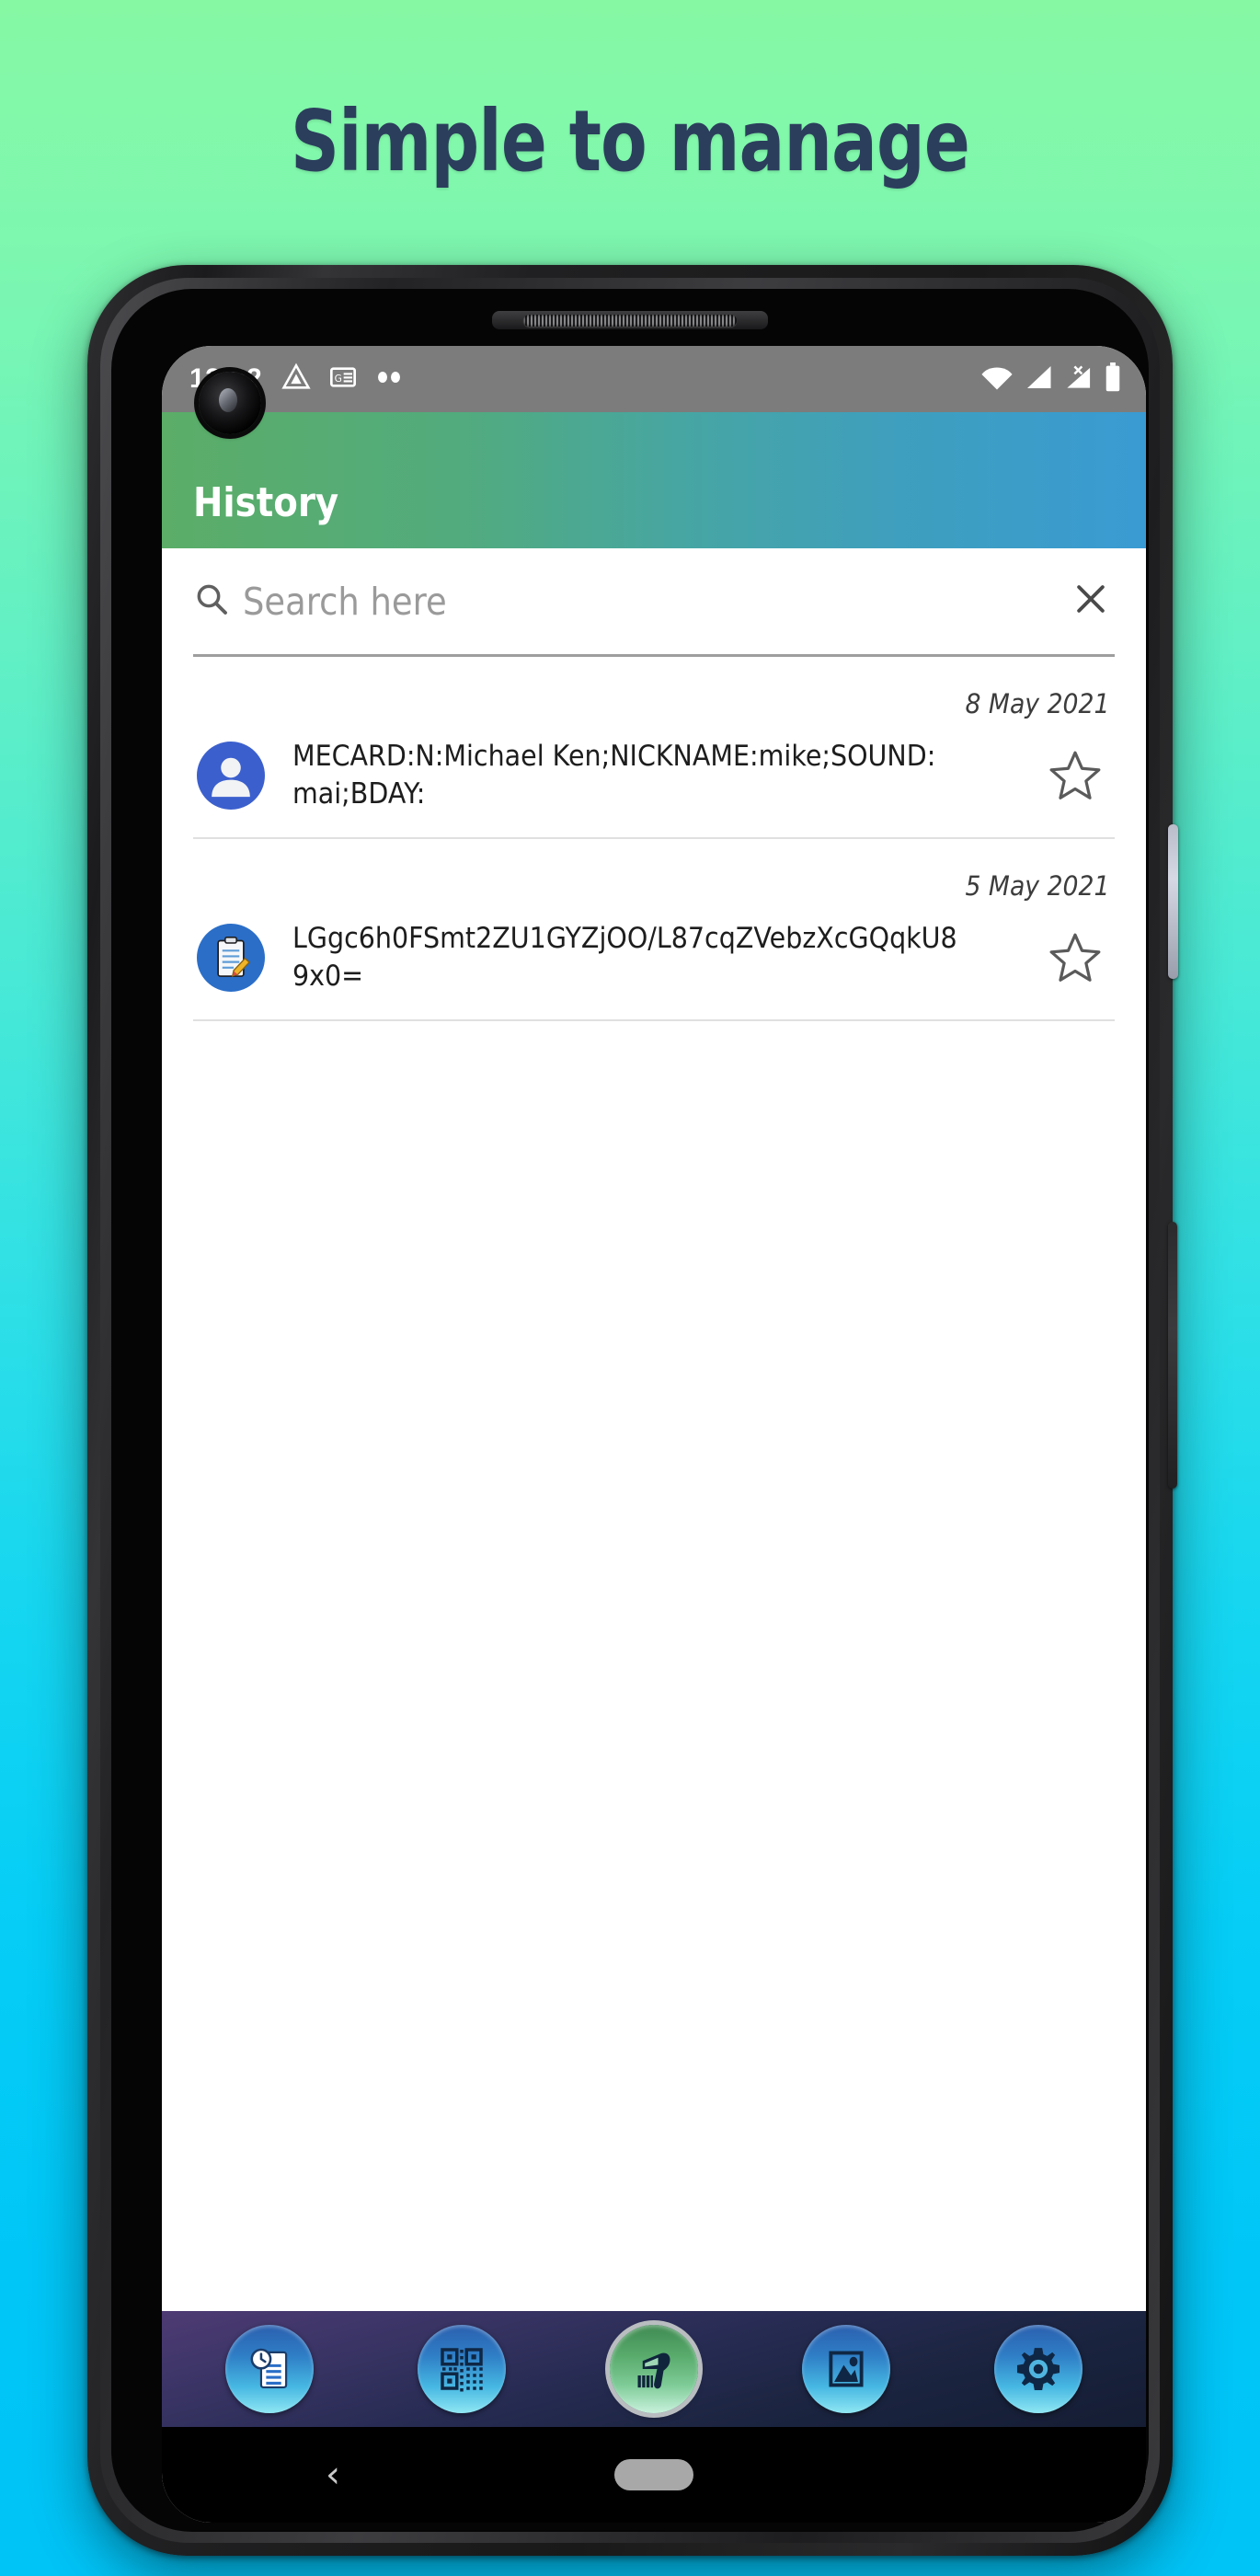 This screenshot has width=1260, height=2576. I want to click on home-pill-button, so click(653, 2474).